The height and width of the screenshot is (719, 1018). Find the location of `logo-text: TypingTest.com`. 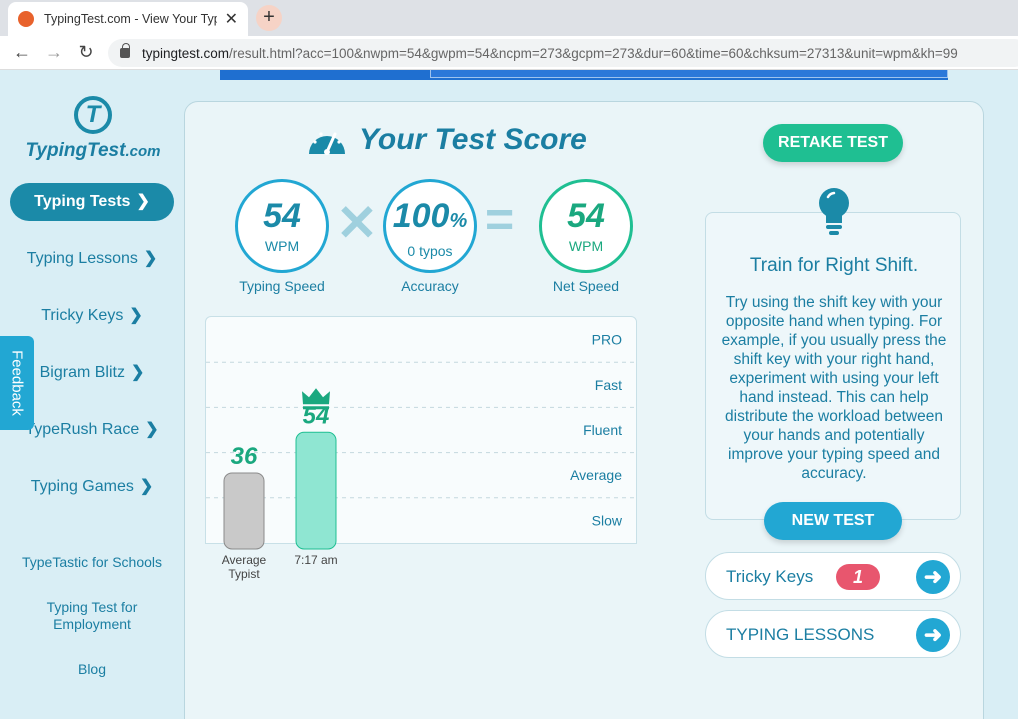

logo-text: TypingTest.com is located at coordinates (93, 151).